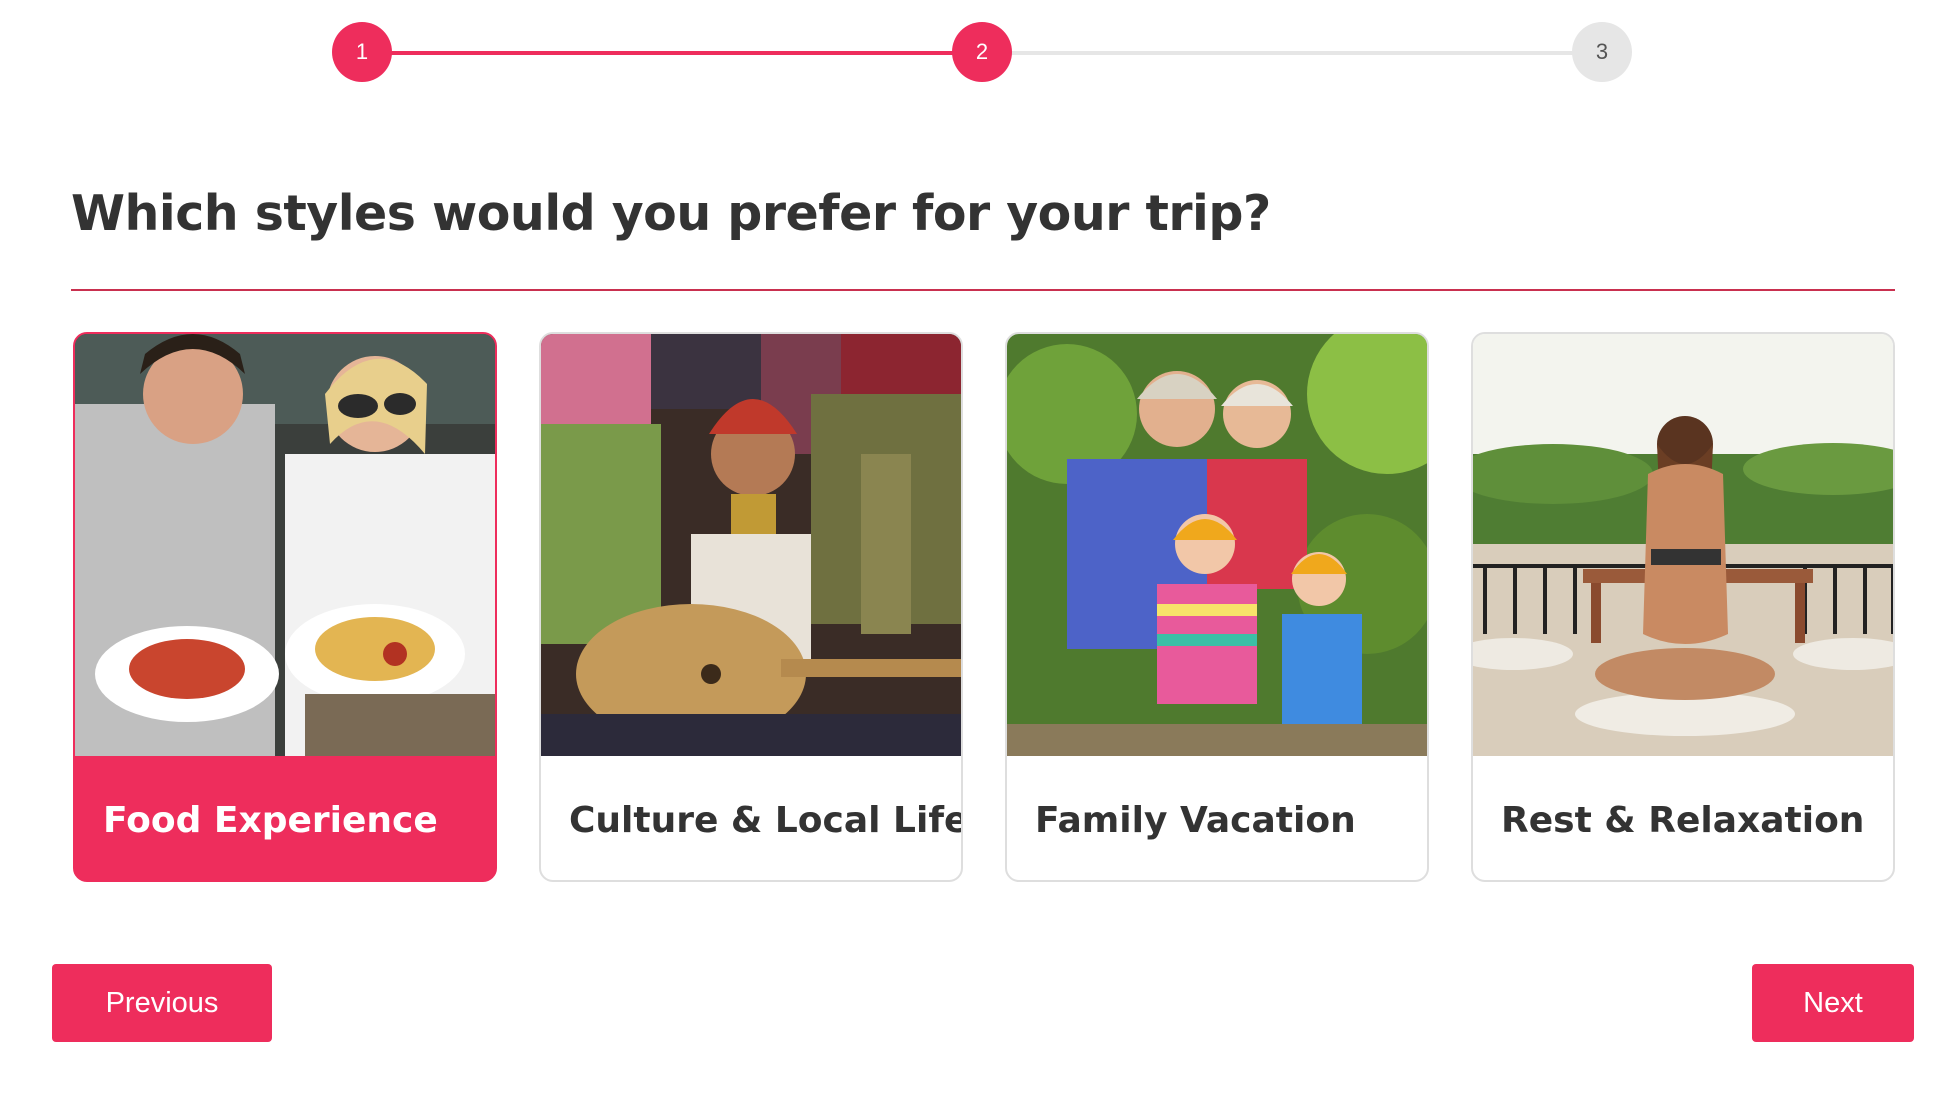 The height and width of the screenshot is (1102, 1958). Describe the element at coordinates (1195, 820) in the screenshot. I see `option-label: Family Vacation` at that location.